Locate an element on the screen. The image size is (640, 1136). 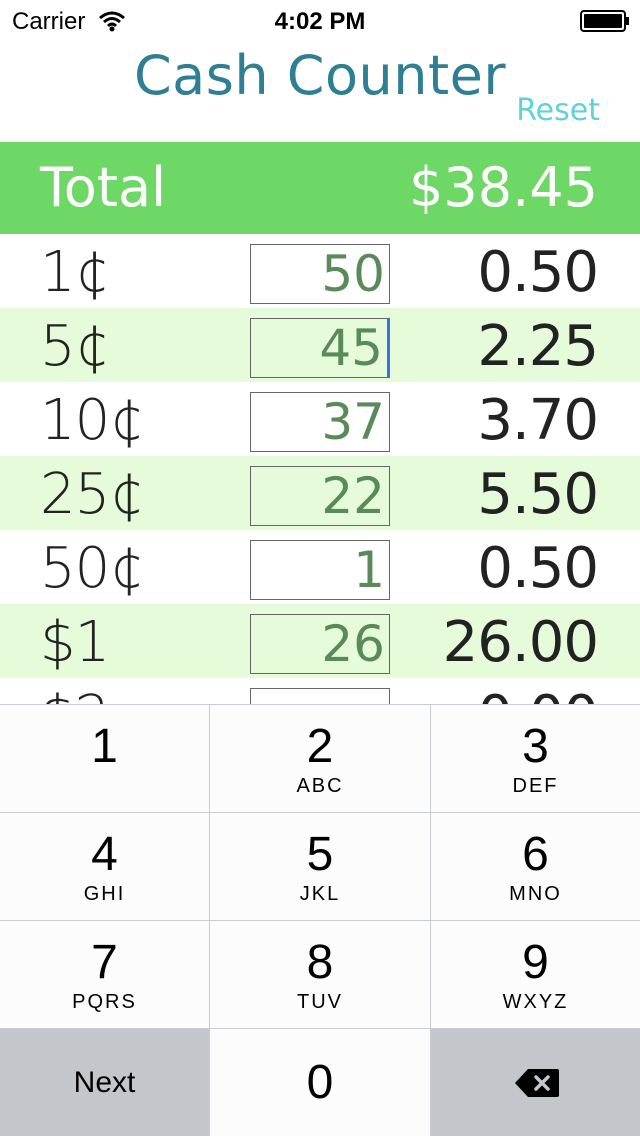
count-input-1c: 50 is located at coordinates (320, 274).